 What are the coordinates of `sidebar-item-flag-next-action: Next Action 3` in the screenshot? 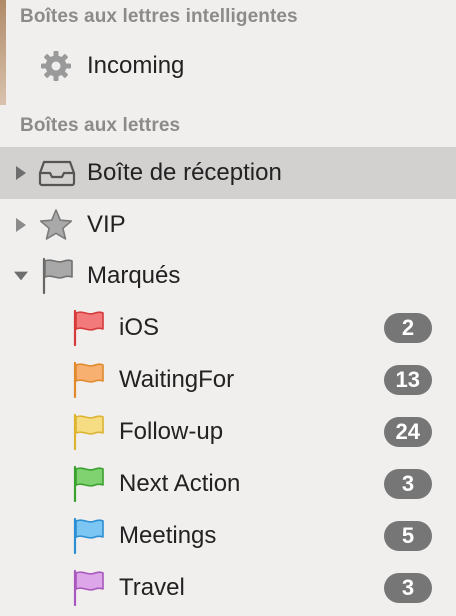 It's located at (228, 484).